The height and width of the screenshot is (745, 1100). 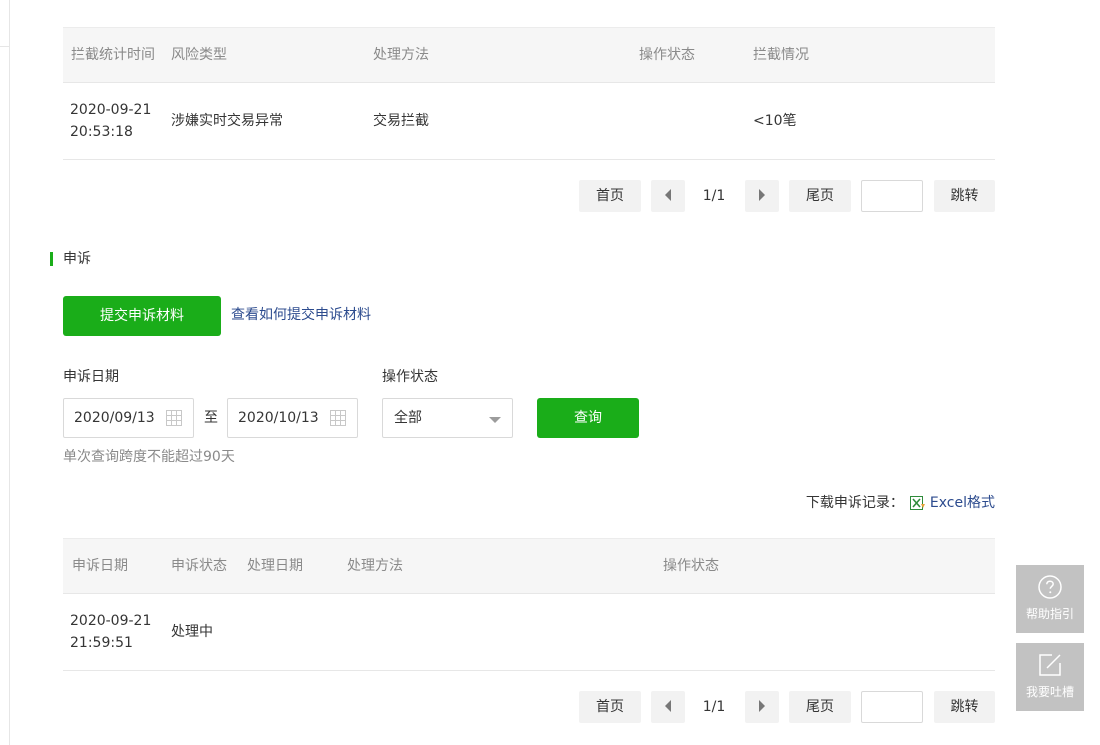 What do you see at coordinates (529, 632) in the screenshot?
I see `table-row: 2020-09-21 21:59:51 处理中` at bounding box center [529, 632].